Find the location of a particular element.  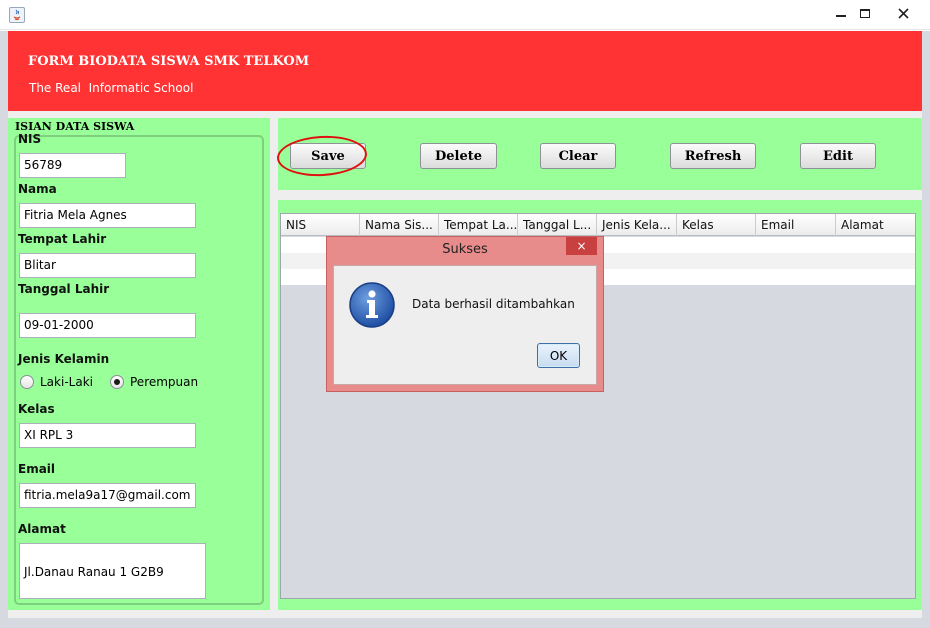

ok-button: OK is located at coordinates (558, 355).